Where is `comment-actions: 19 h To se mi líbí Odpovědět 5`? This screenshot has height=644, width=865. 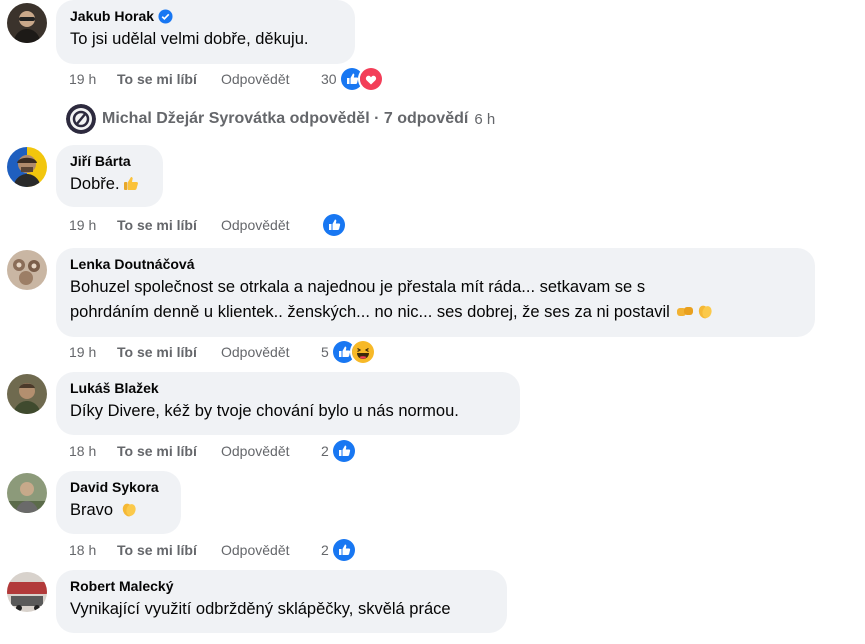
comment-actions: 19 h To se mi líbí Odpovědět 5 is located at coordinates (222, 352).